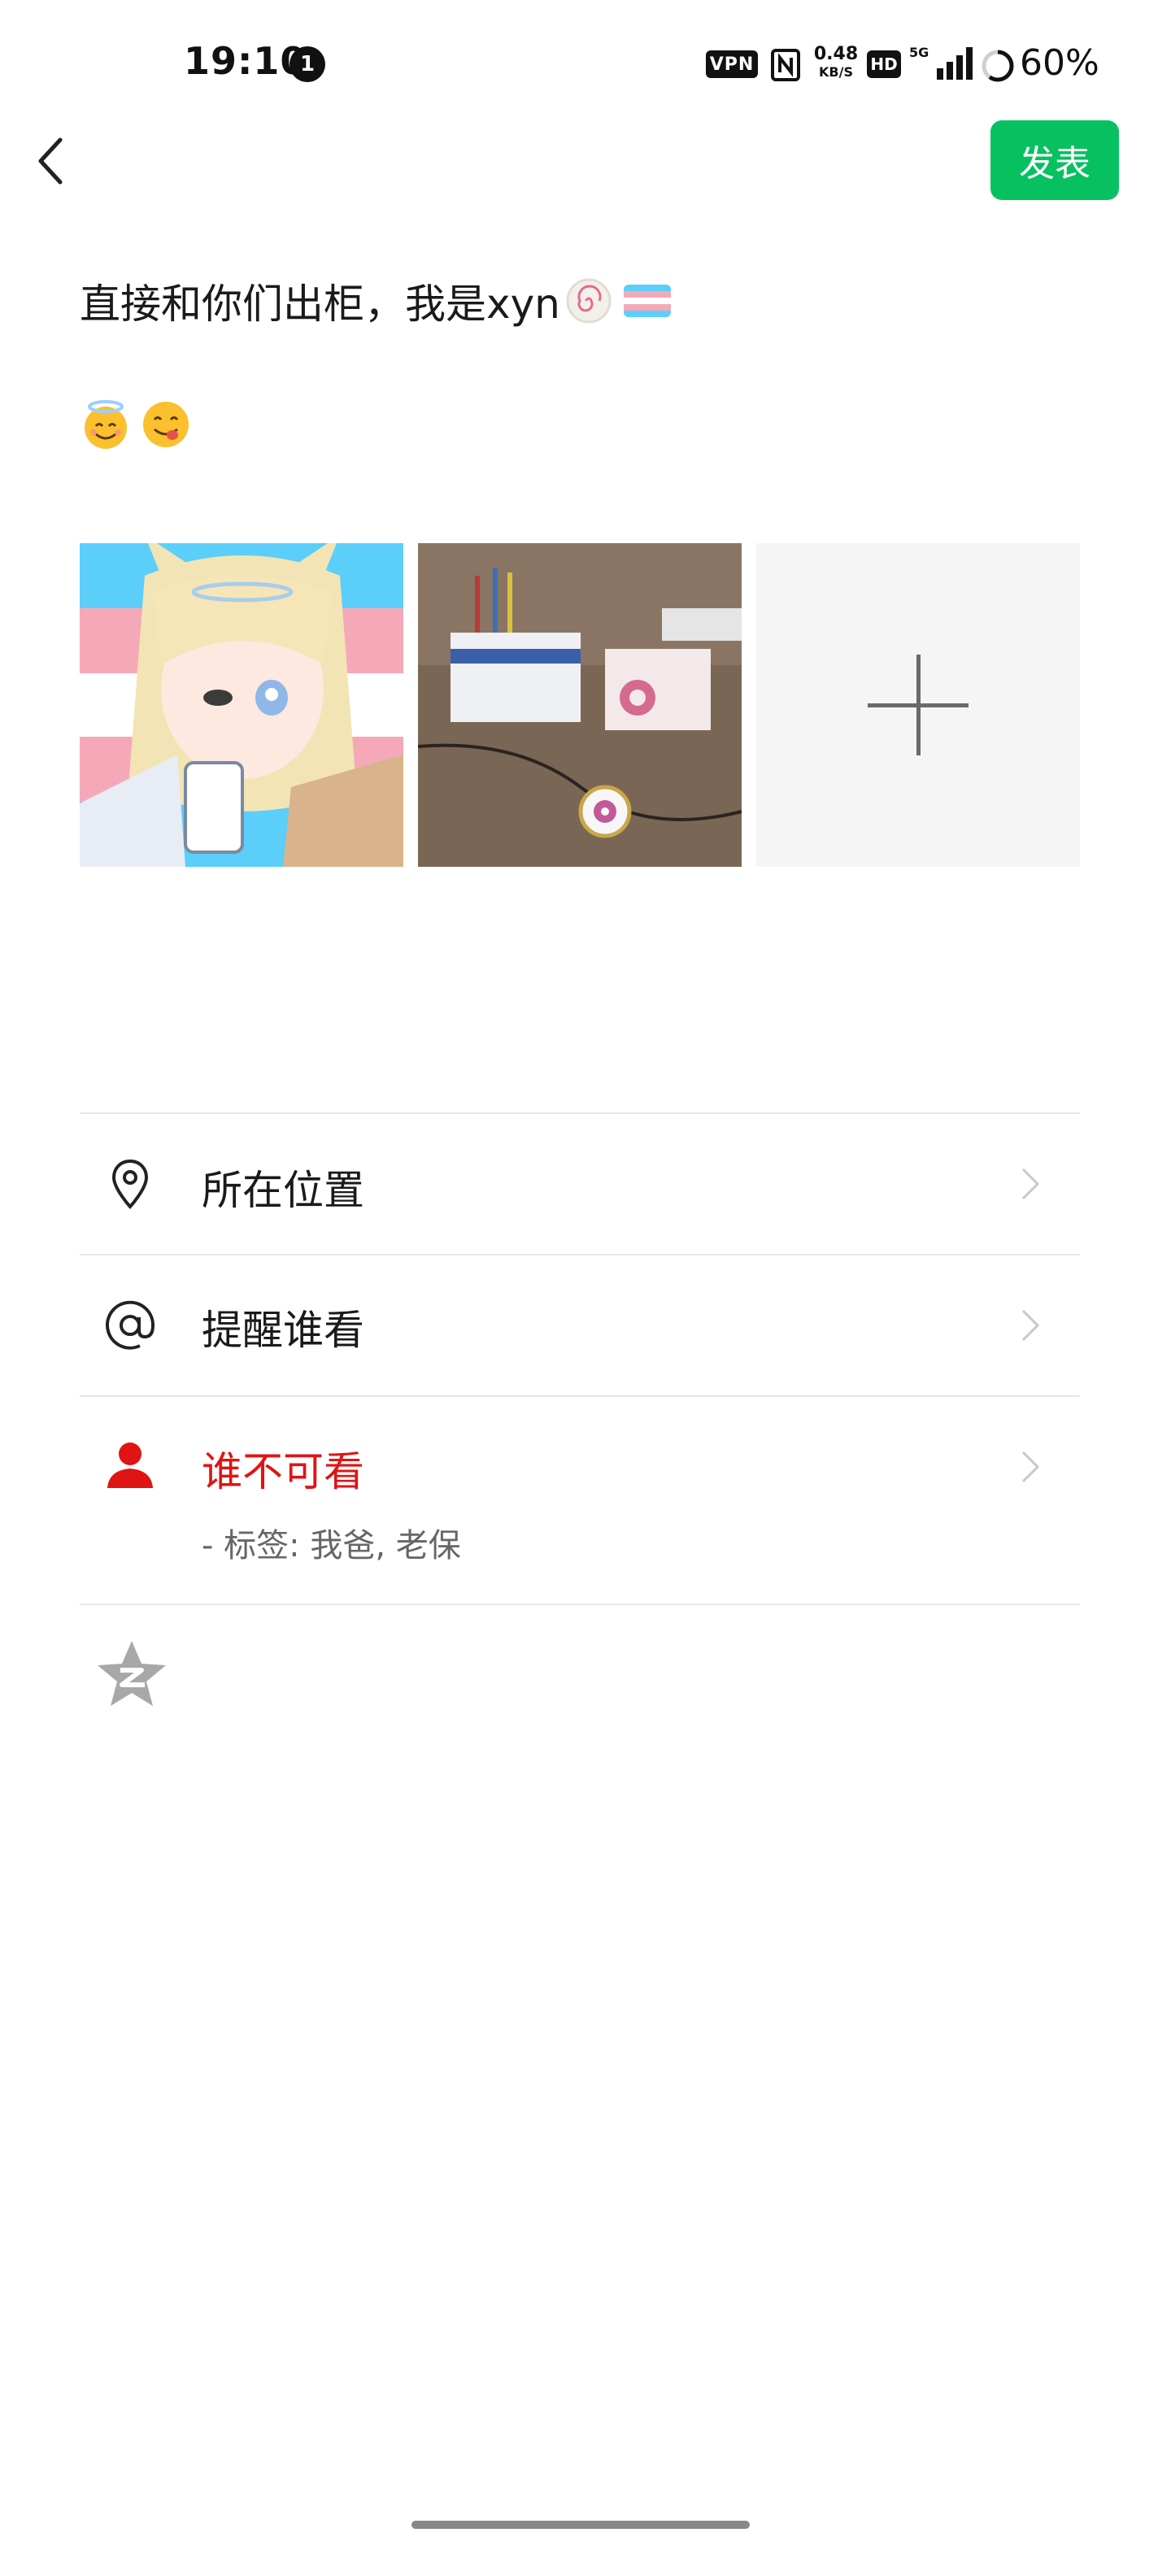  What do you see at coordinates (585, 65) in the screenshot?
I see `status-bar: 19:10 1 VPN 0.48 KB/S HD 5G 60%` at bounding box center [585, 65].